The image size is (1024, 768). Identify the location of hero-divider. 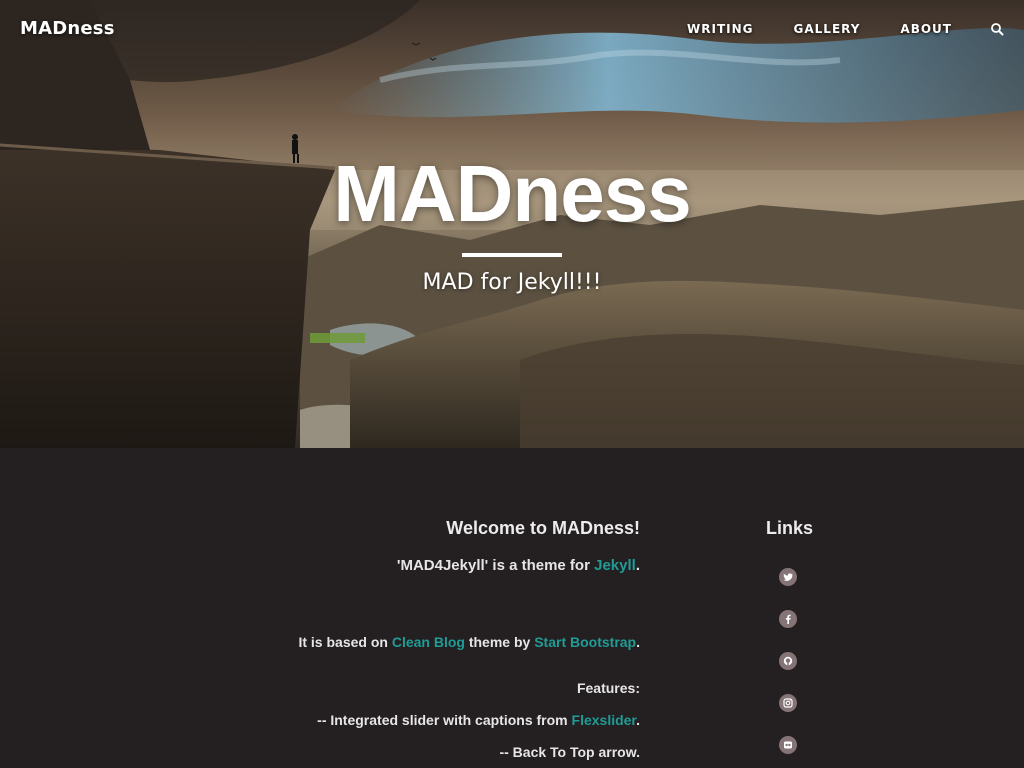
(512, 255).